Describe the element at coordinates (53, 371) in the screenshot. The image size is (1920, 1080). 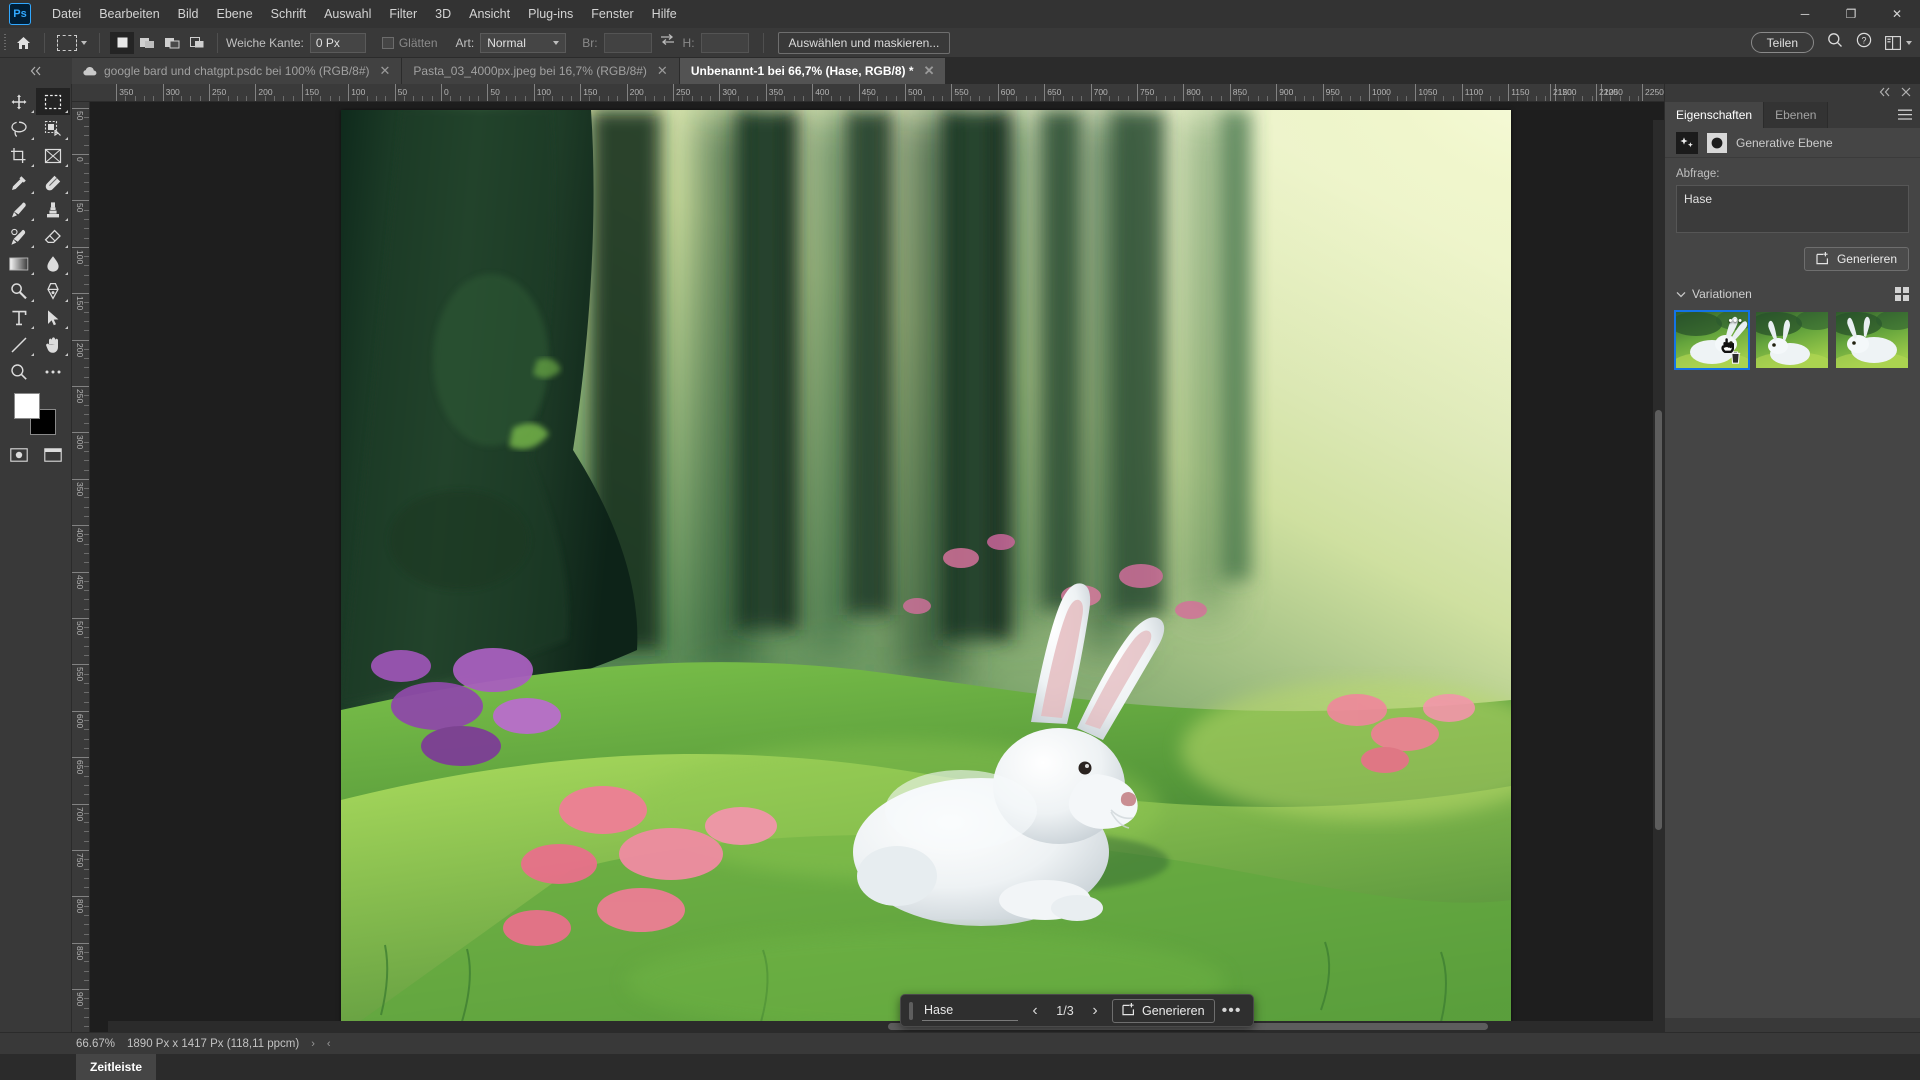
I see `more-tools` at that location.